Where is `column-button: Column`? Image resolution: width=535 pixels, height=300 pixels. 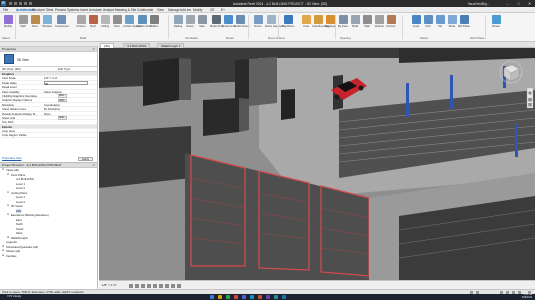
column-button: Column is located at coordinates (81, 25).